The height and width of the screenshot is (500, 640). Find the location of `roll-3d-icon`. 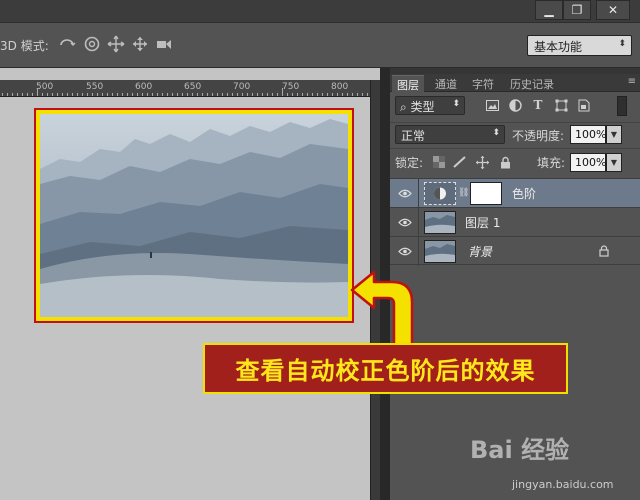

roll-3d-icon is located at coordinates (92, 44).